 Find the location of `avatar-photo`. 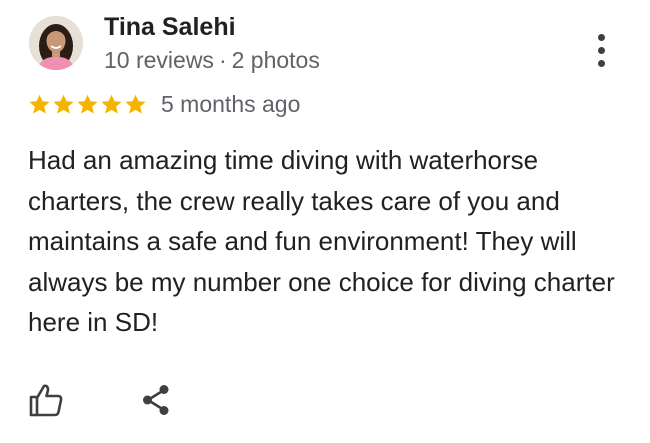

avatar-photo is located at coordinates (56, 43).